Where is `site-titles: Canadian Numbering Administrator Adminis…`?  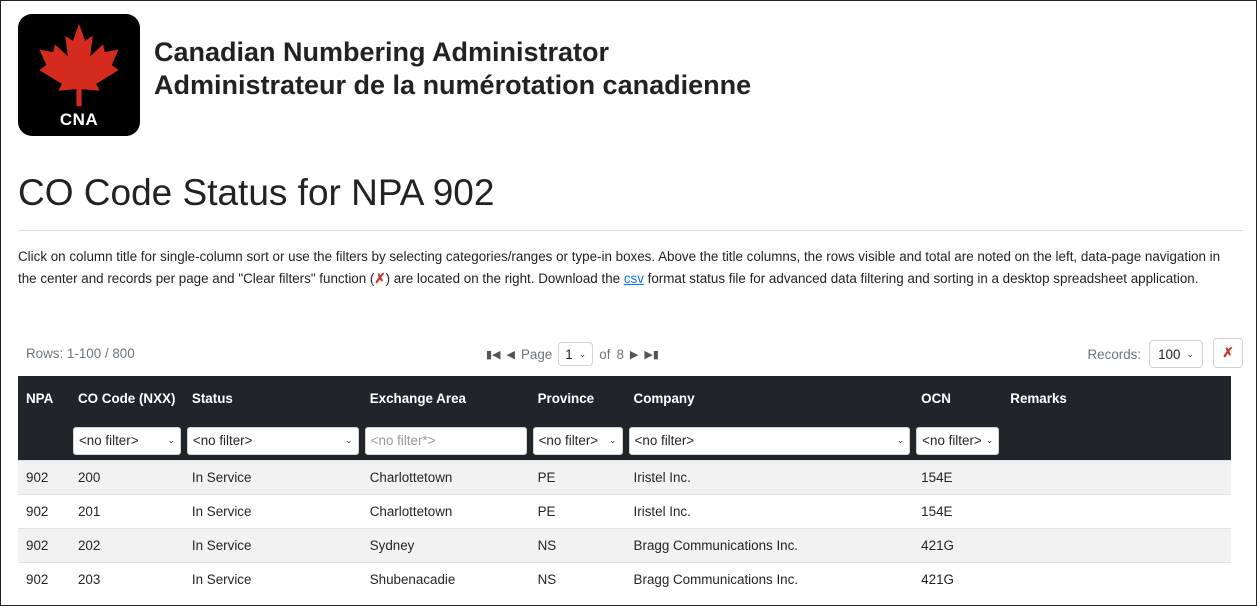
site-titles: Canadian Numbering Administrator Adminis… is located at coordinates (452, 69).